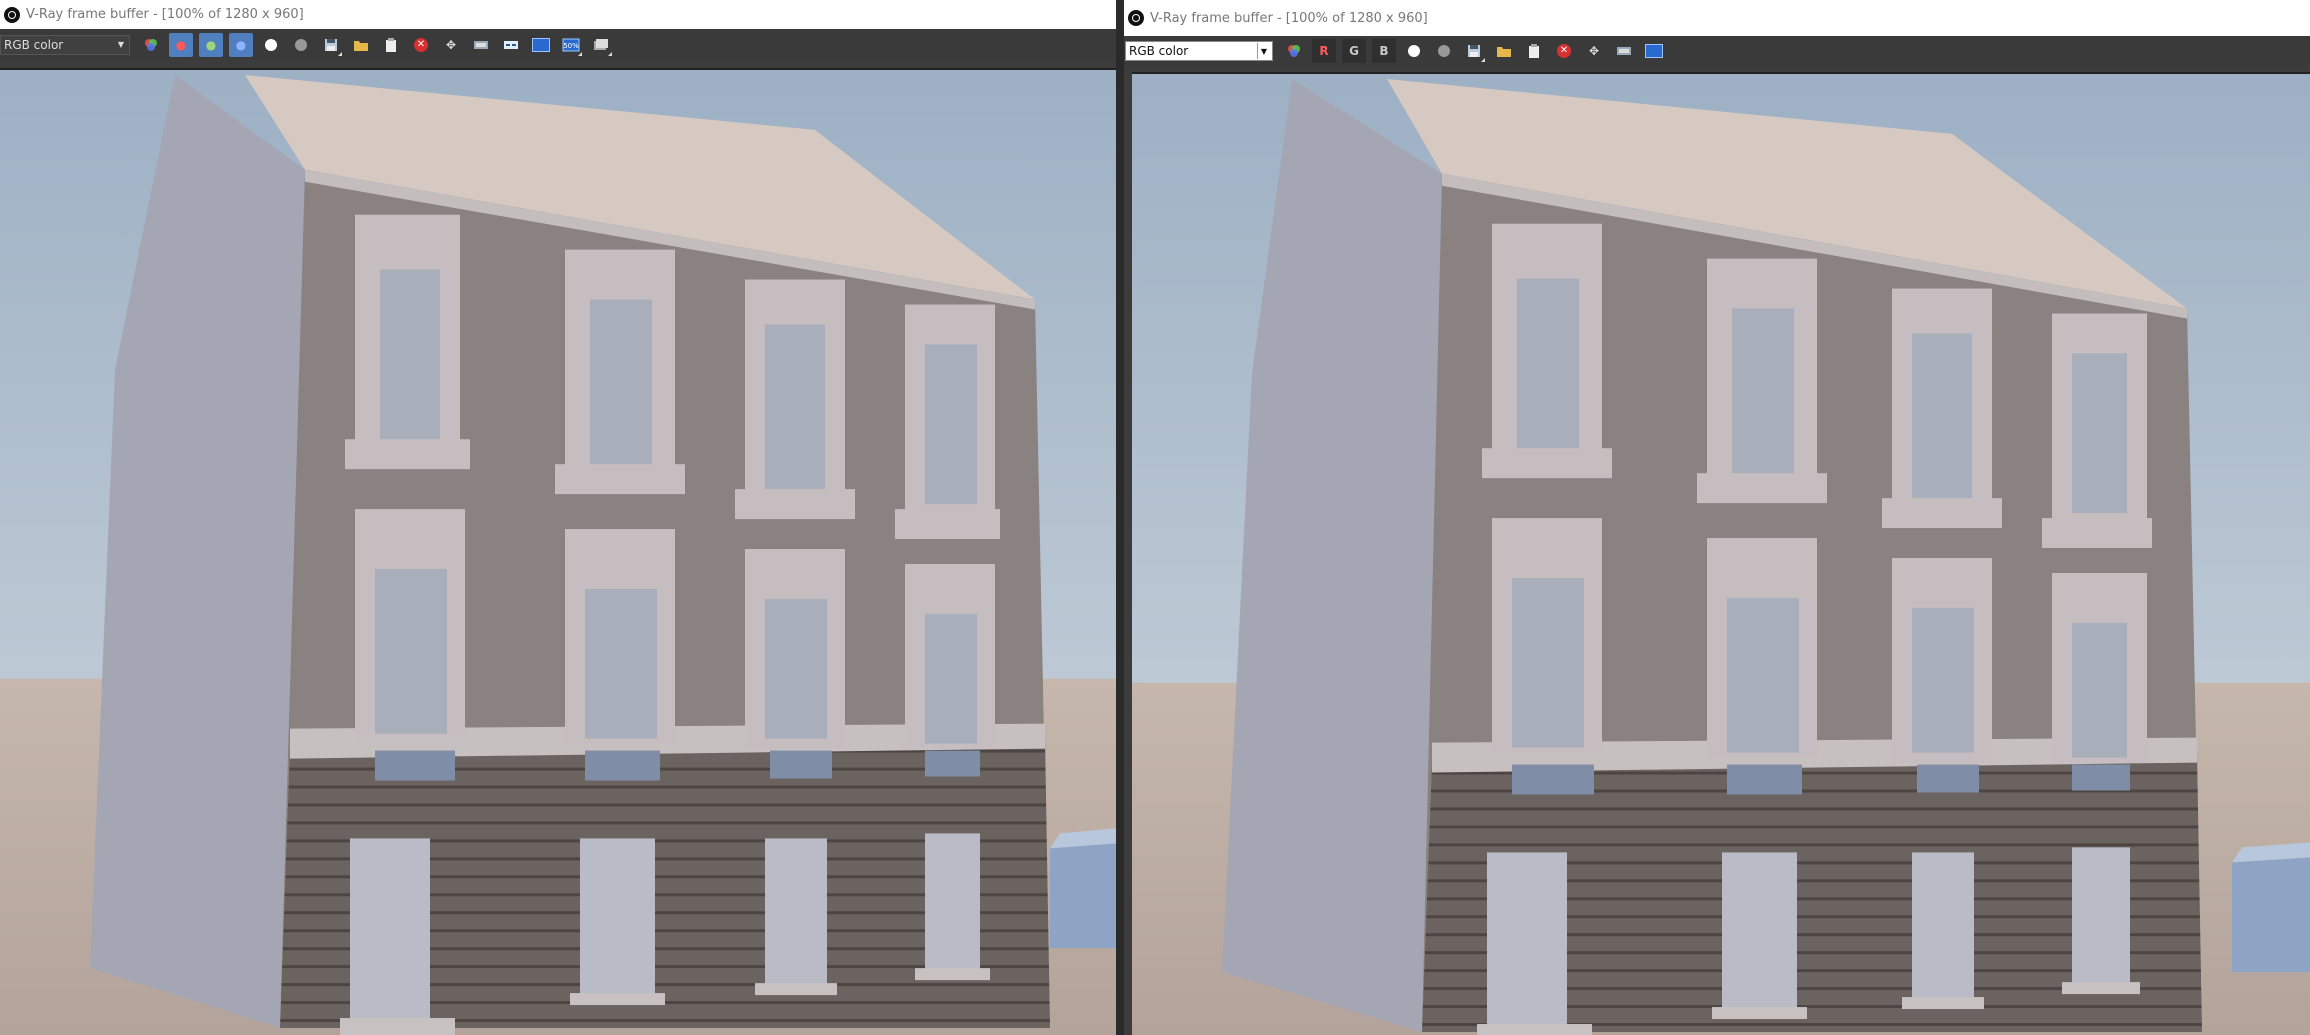 Image resolution: width=2310 pixels, height=1035 pixels. I want to click on toolbar: RGB color ▼ R G B ✕ ✥, so click(1717, 51).